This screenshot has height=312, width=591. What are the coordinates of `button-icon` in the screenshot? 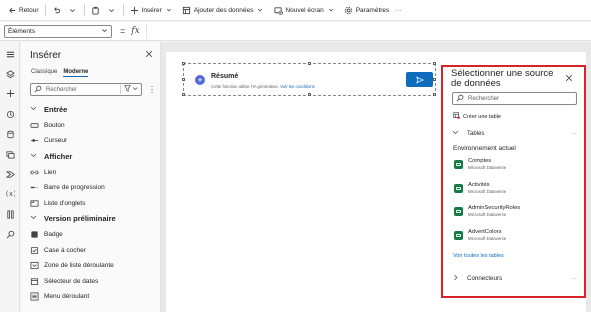 It's located at (34, 125).